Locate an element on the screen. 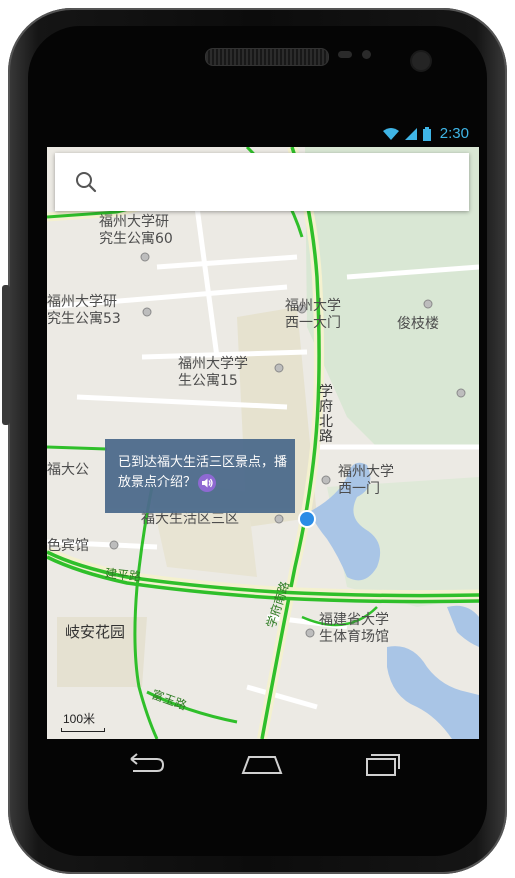  proximity-sensor is located at coordinates (345, 54).